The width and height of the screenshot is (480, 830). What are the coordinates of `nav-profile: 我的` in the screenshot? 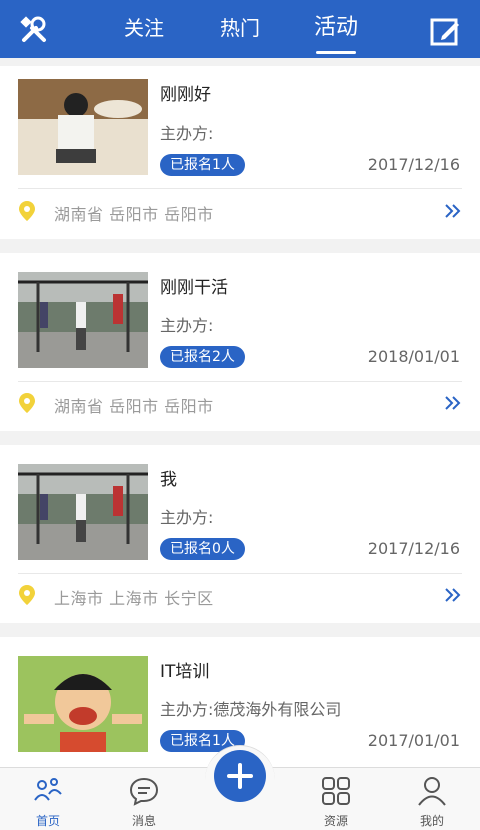 It's located at (432, 799).